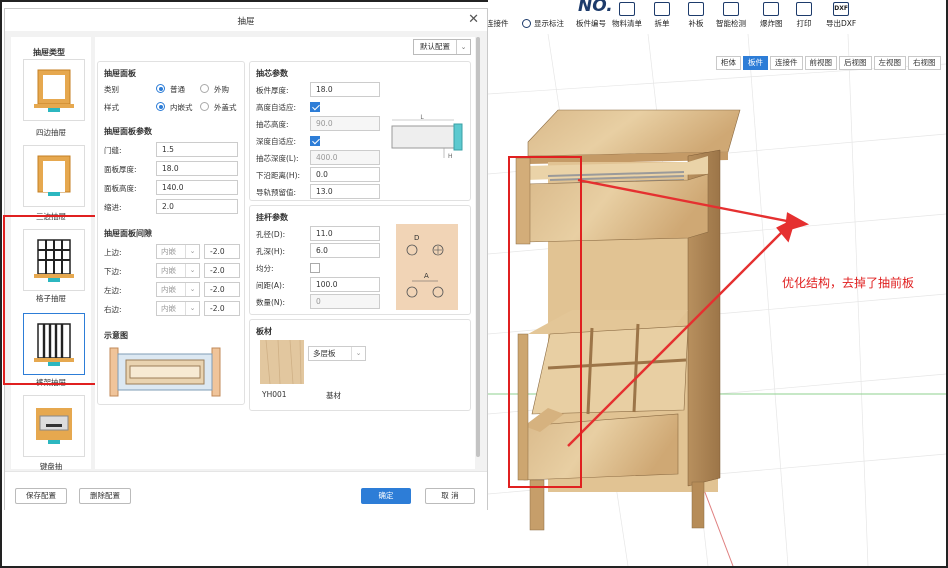 Image resolution: width=948 pixels, height=568 pixels. Describe the element at coordinates (270, 302) in the screenshot. I see `rod-param-label: 数量(N):` at that location.